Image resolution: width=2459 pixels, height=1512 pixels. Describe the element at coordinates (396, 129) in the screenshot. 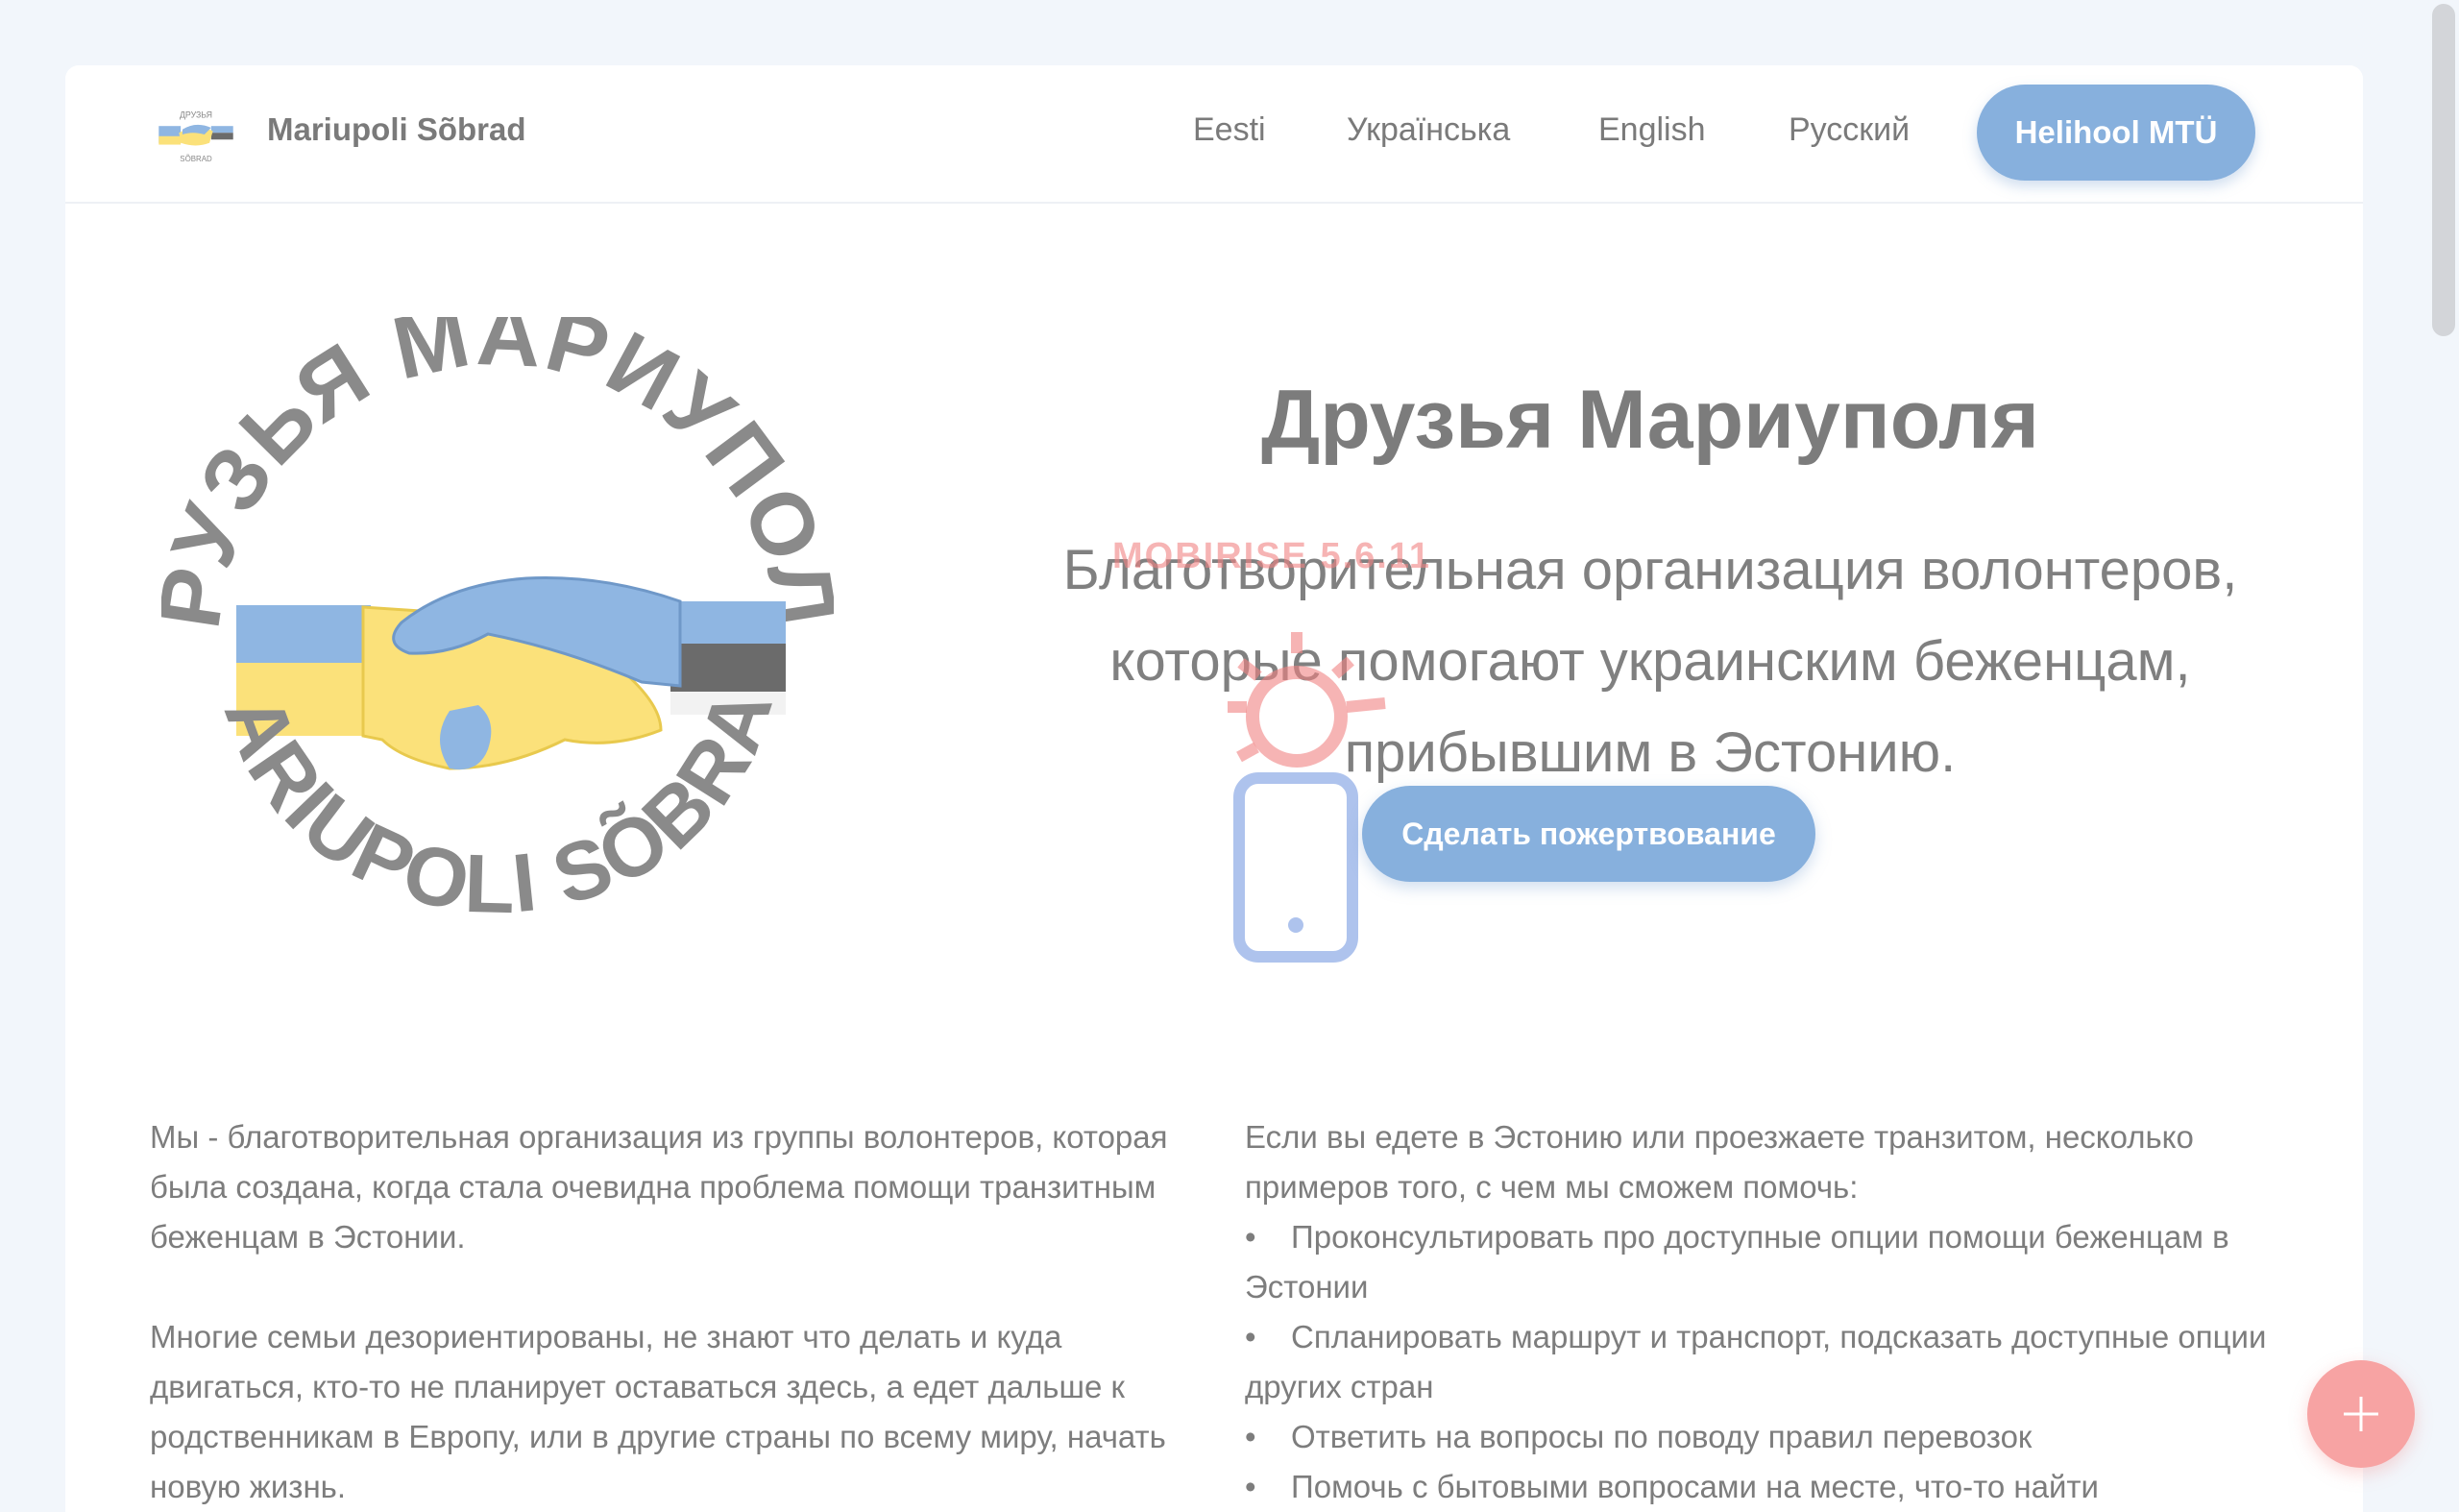

I see `brand-name: Mariupoli Sõbrad` at that location.